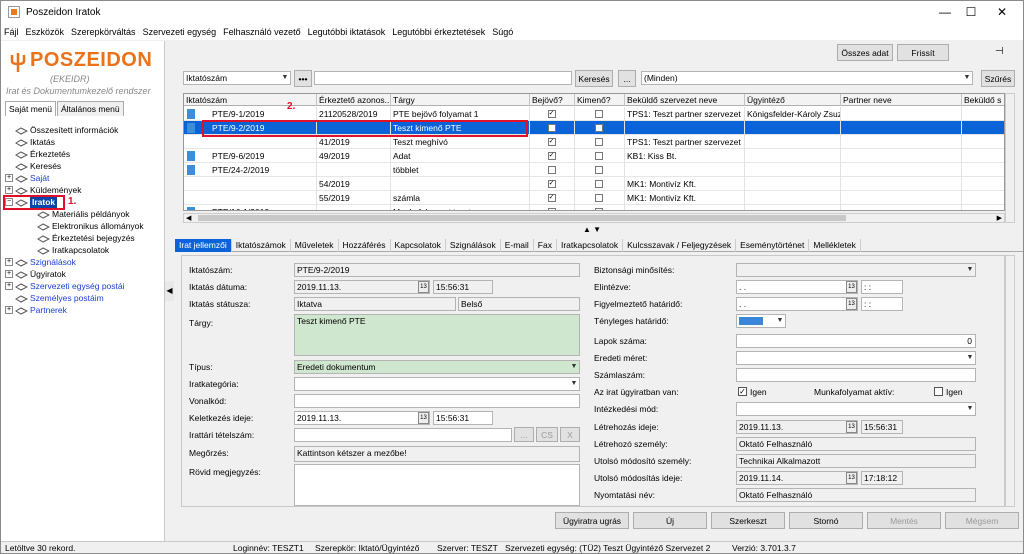  I want to click on maximize-button: ☐, so click(971, 12).